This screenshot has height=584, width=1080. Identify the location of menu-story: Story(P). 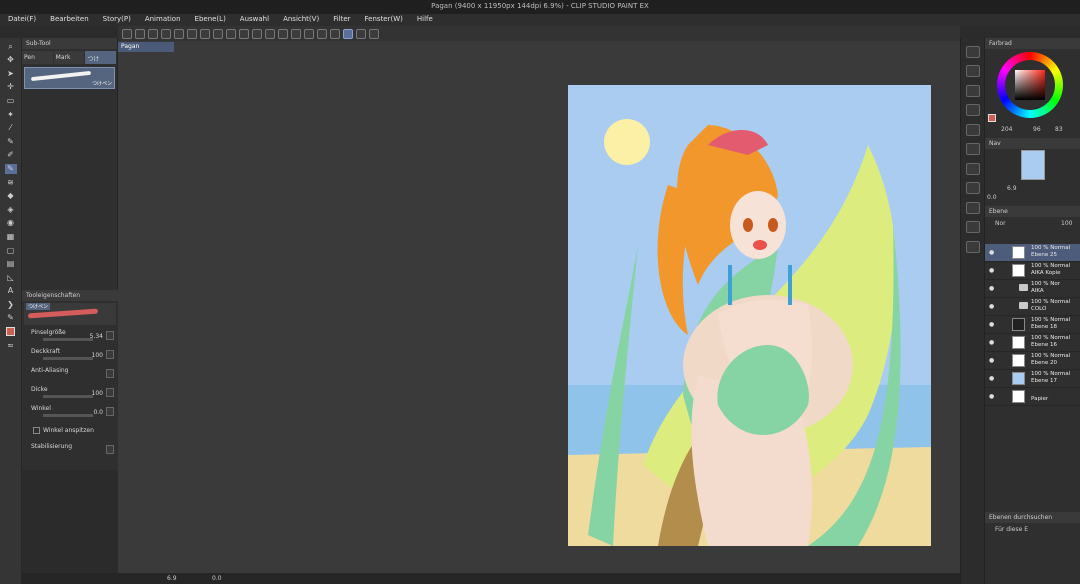
(116, 20).